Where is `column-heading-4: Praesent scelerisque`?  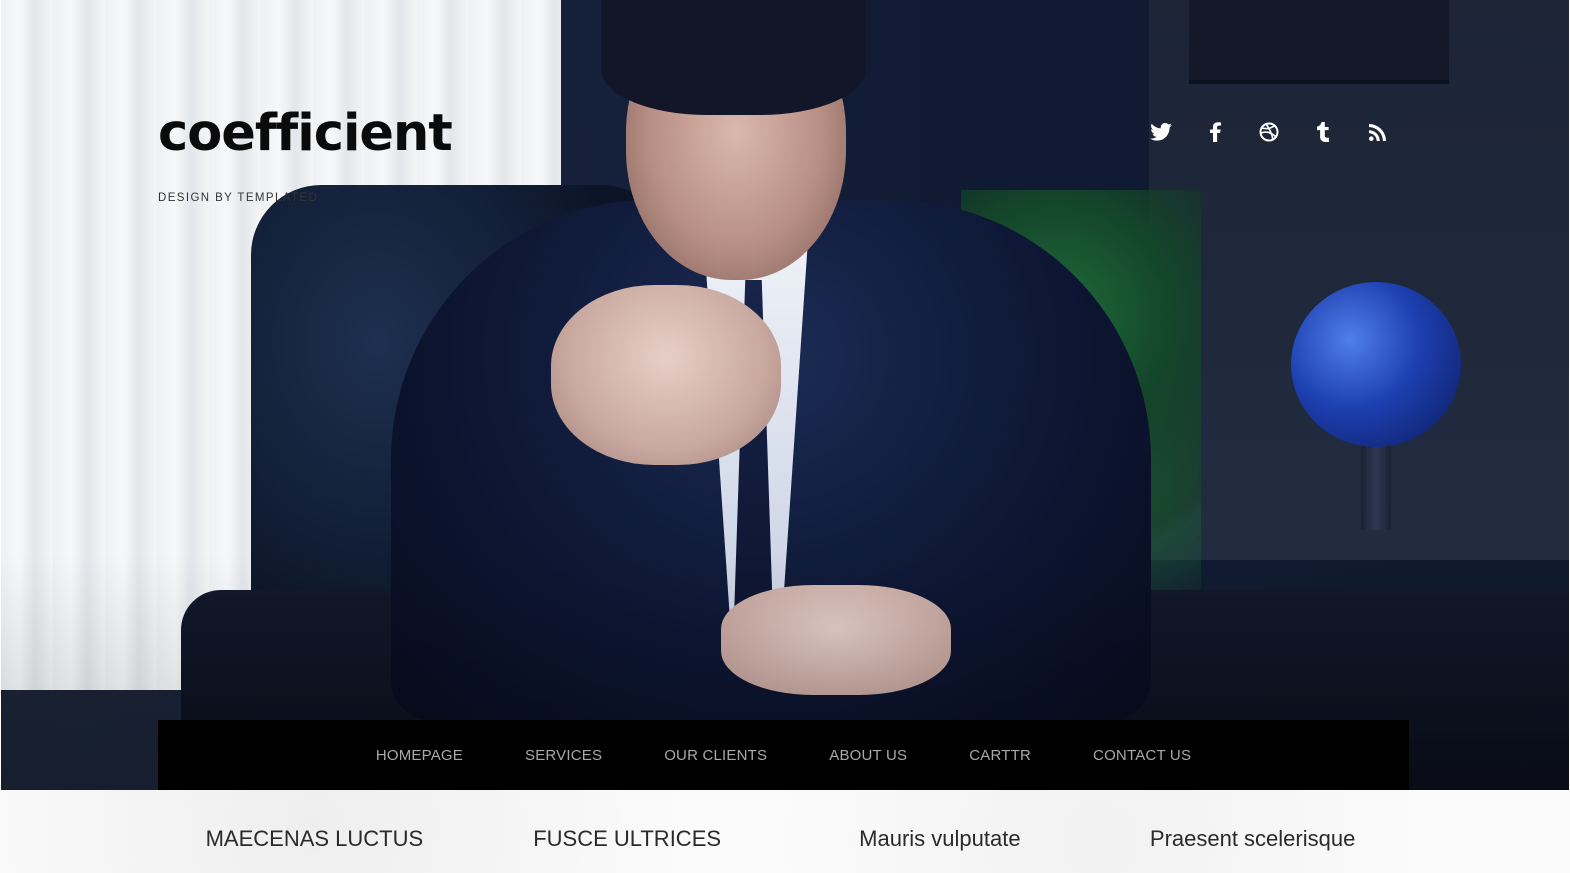 column-heading-4: Praesent scelerisque is located at coordinates (1252, 838).